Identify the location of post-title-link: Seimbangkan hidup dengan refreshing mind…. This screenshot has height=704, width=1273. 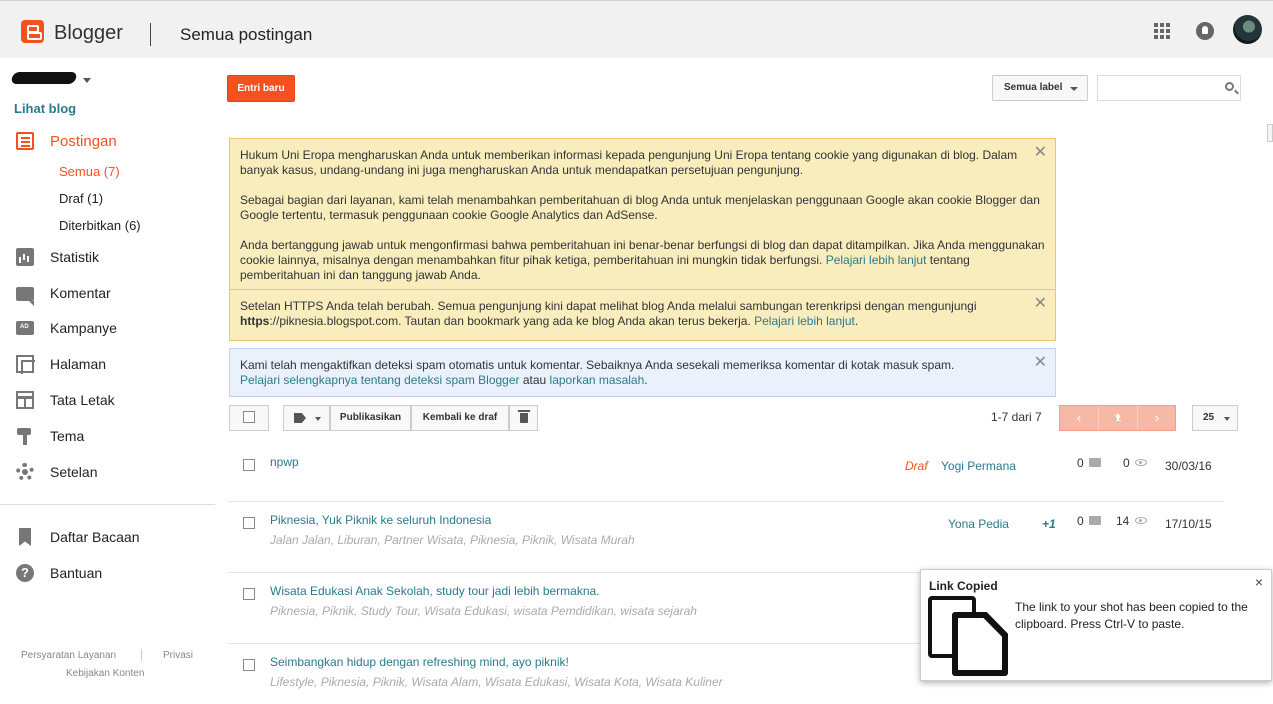
(419, 662).